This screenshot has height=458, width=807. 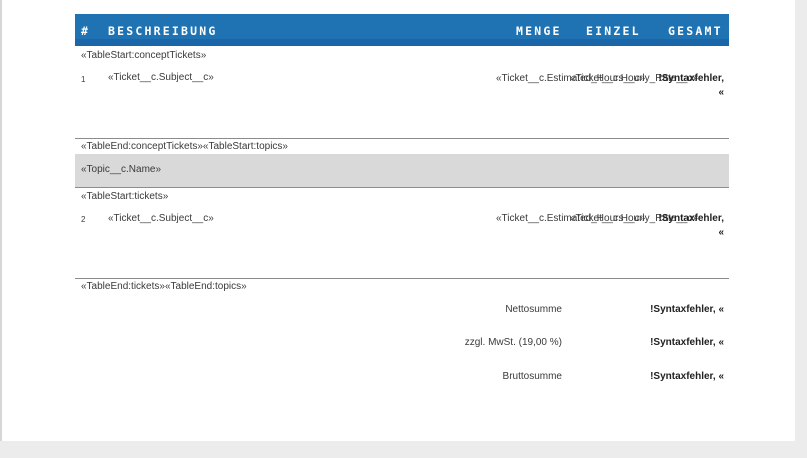 I want to click on row2-subject: «Ticket__c.Subject__c», so click(x=161, y=218).